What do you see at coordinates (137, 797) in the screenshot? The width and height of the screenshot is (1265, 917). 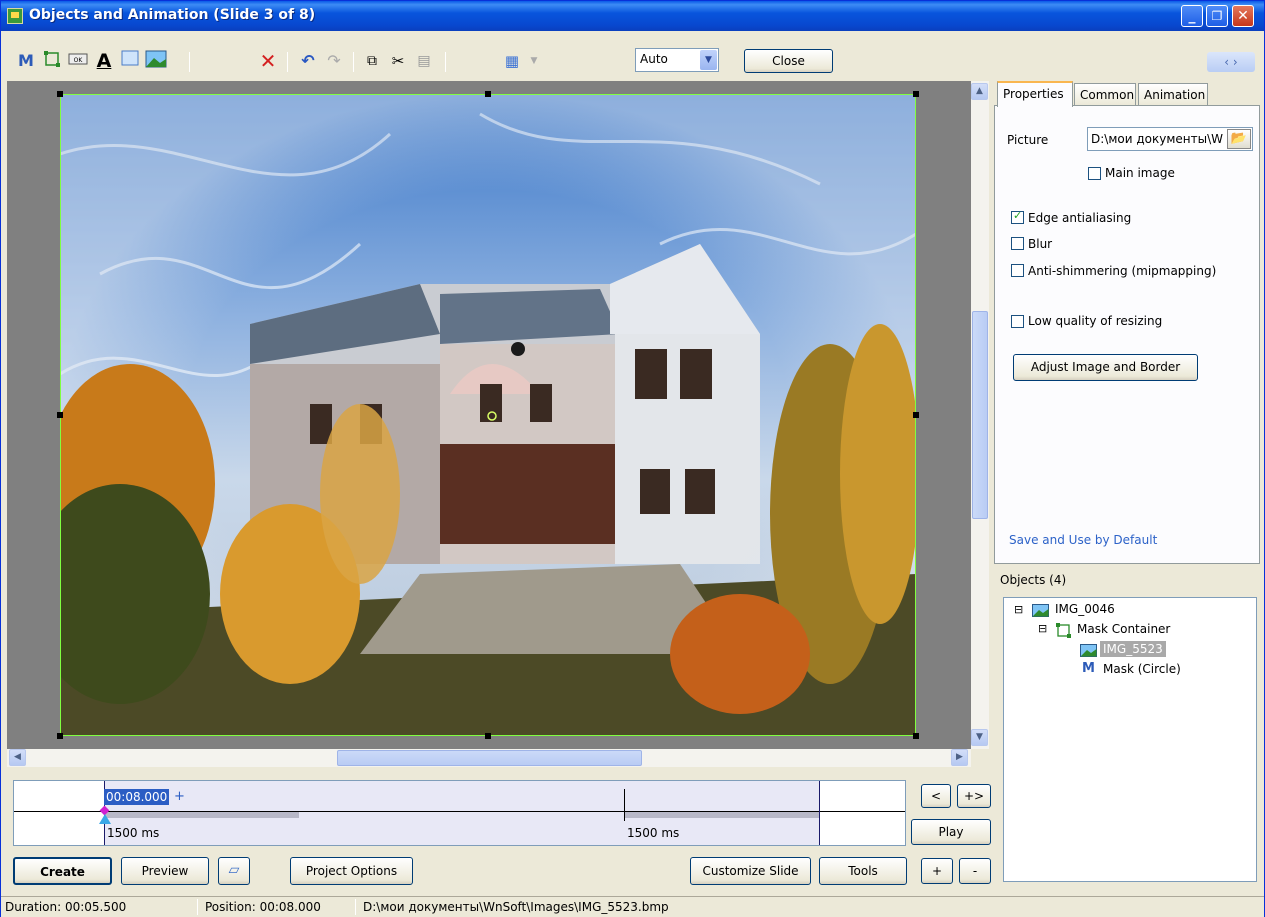 I see `current-time-label: 00:08.000` at bounding box center [137, 797].